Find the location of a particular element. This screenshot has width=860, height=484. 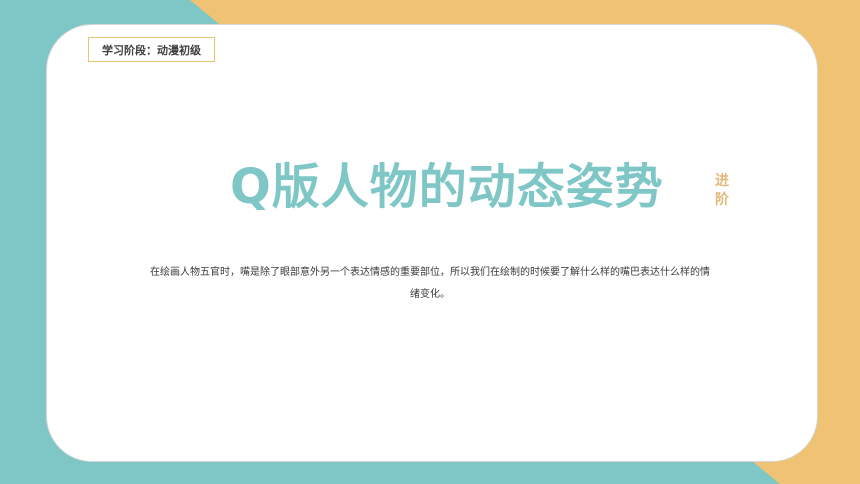

slide-title: Q版人物的动态姿势 is located at coordinates (447, 187).